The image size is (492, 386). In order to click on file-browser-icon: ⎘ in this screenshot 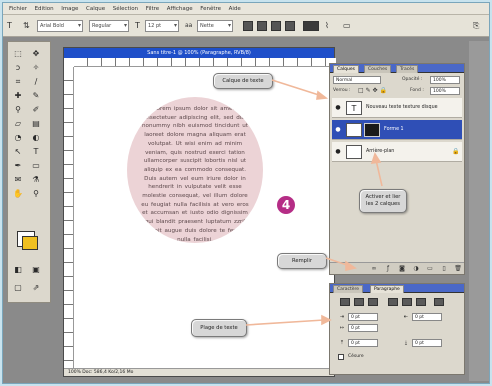, I will do `click(476, 26)`.